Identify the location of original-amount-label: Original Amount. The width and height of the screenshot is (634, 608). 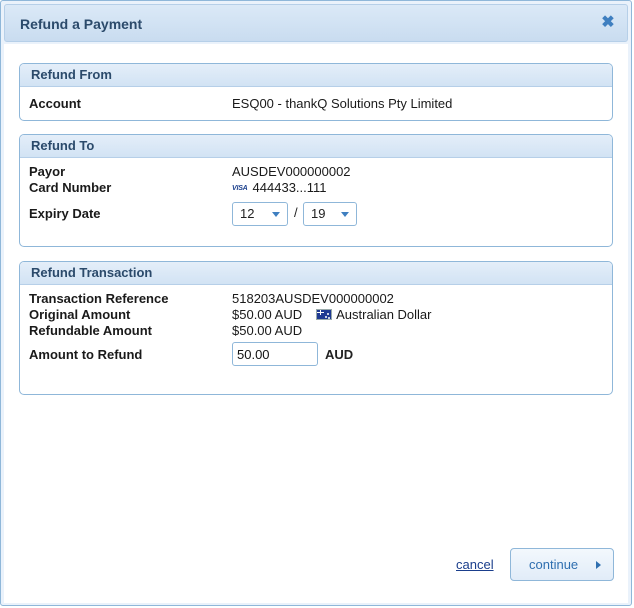
(80, 314).